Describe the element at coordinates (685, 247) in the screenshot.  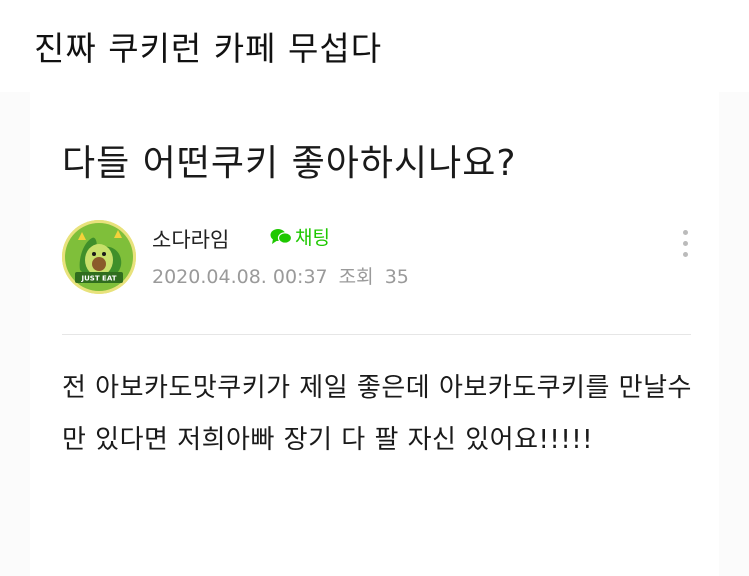
I see `more-options-icon` at that location.